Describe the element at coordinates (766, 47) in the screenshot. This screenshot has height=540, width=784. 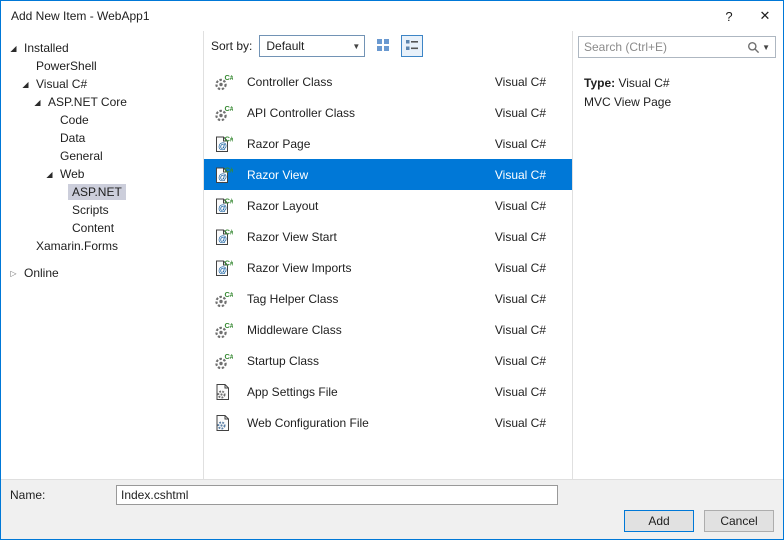
I see `search-chevron-down-icon: ▼` at that location.